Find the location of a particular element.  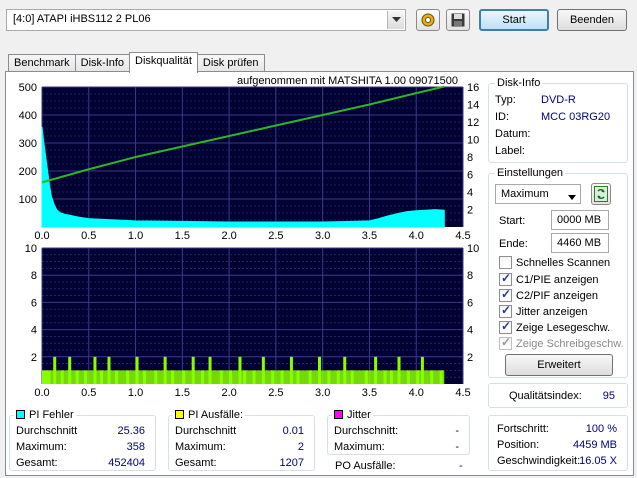

y-tick-label: 200 is located at coordinates (28, 172).